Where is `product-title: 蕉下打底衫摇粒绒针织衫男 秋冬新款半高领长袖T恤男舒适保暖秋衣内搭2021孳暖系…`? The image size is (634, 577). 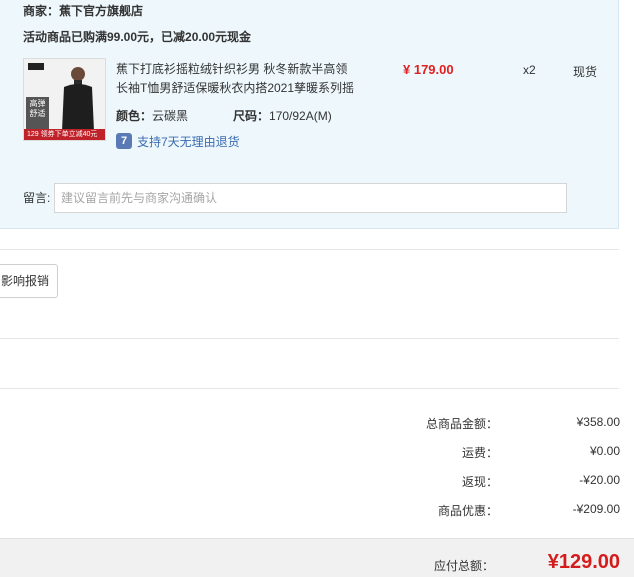
product-title: 蕉下打底衫摇粒绒针织衫男 秋冬新款半高领长袖T恤男舒适保暖秋衣内搭2021孳暖系… is located at coordinates (236, 79).